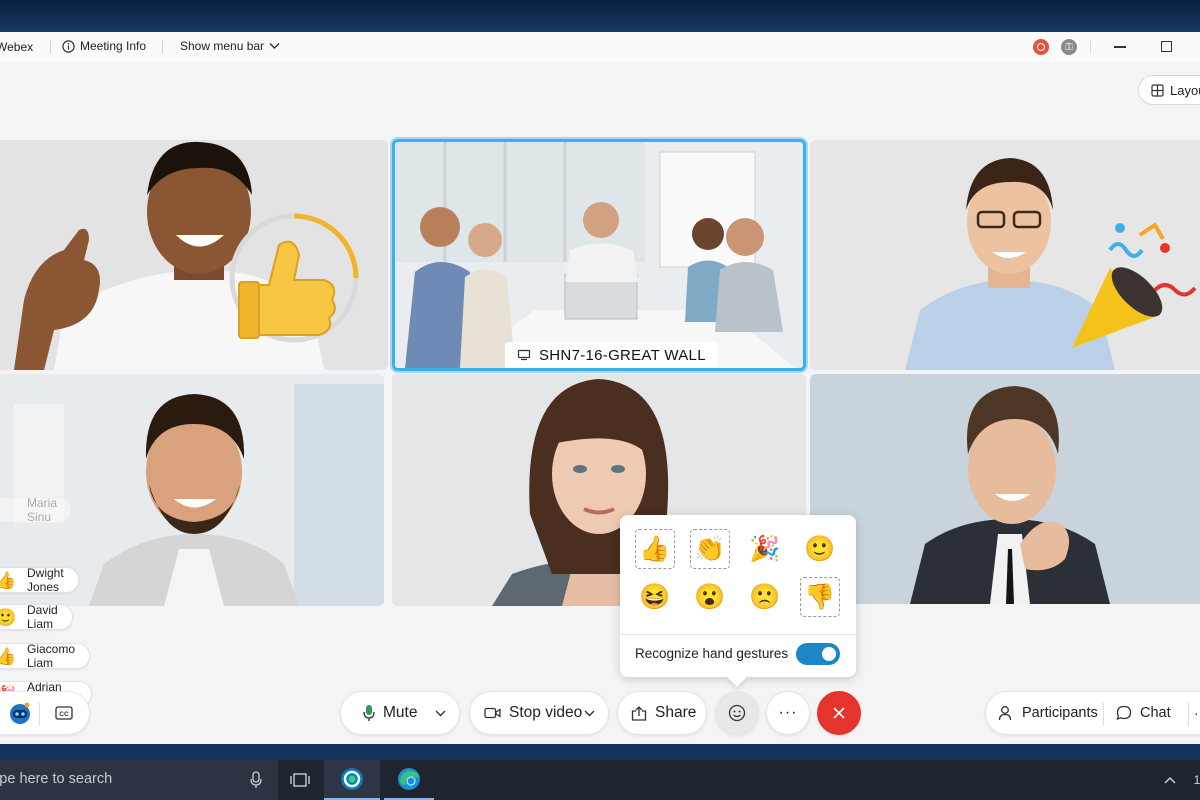  I want to click on taskbar-search: Type here to search, so click(139, 780).